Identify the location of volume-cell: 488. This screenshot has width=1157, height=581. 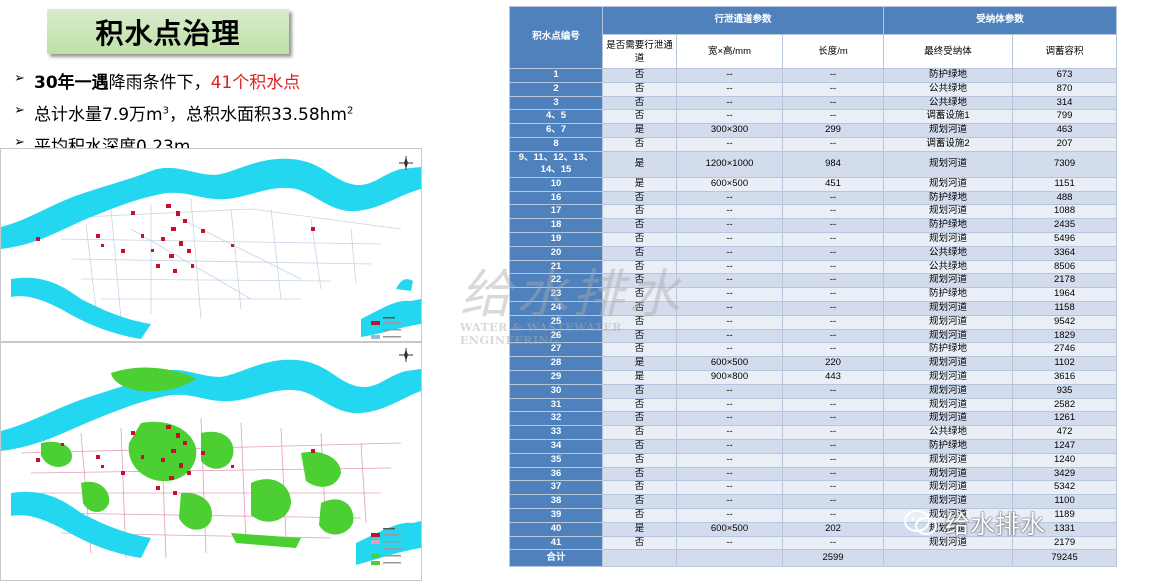
(1065, 198).